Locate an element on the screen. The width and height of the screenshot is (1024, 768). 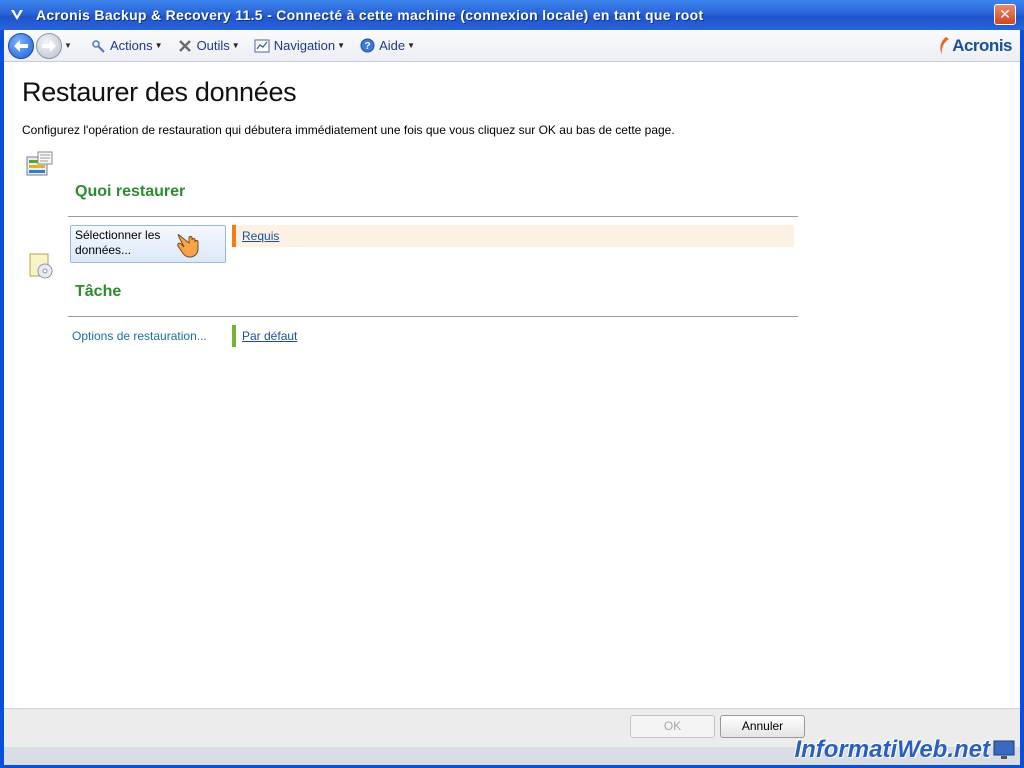
default-status-marker is located at coordinates (234, 336).